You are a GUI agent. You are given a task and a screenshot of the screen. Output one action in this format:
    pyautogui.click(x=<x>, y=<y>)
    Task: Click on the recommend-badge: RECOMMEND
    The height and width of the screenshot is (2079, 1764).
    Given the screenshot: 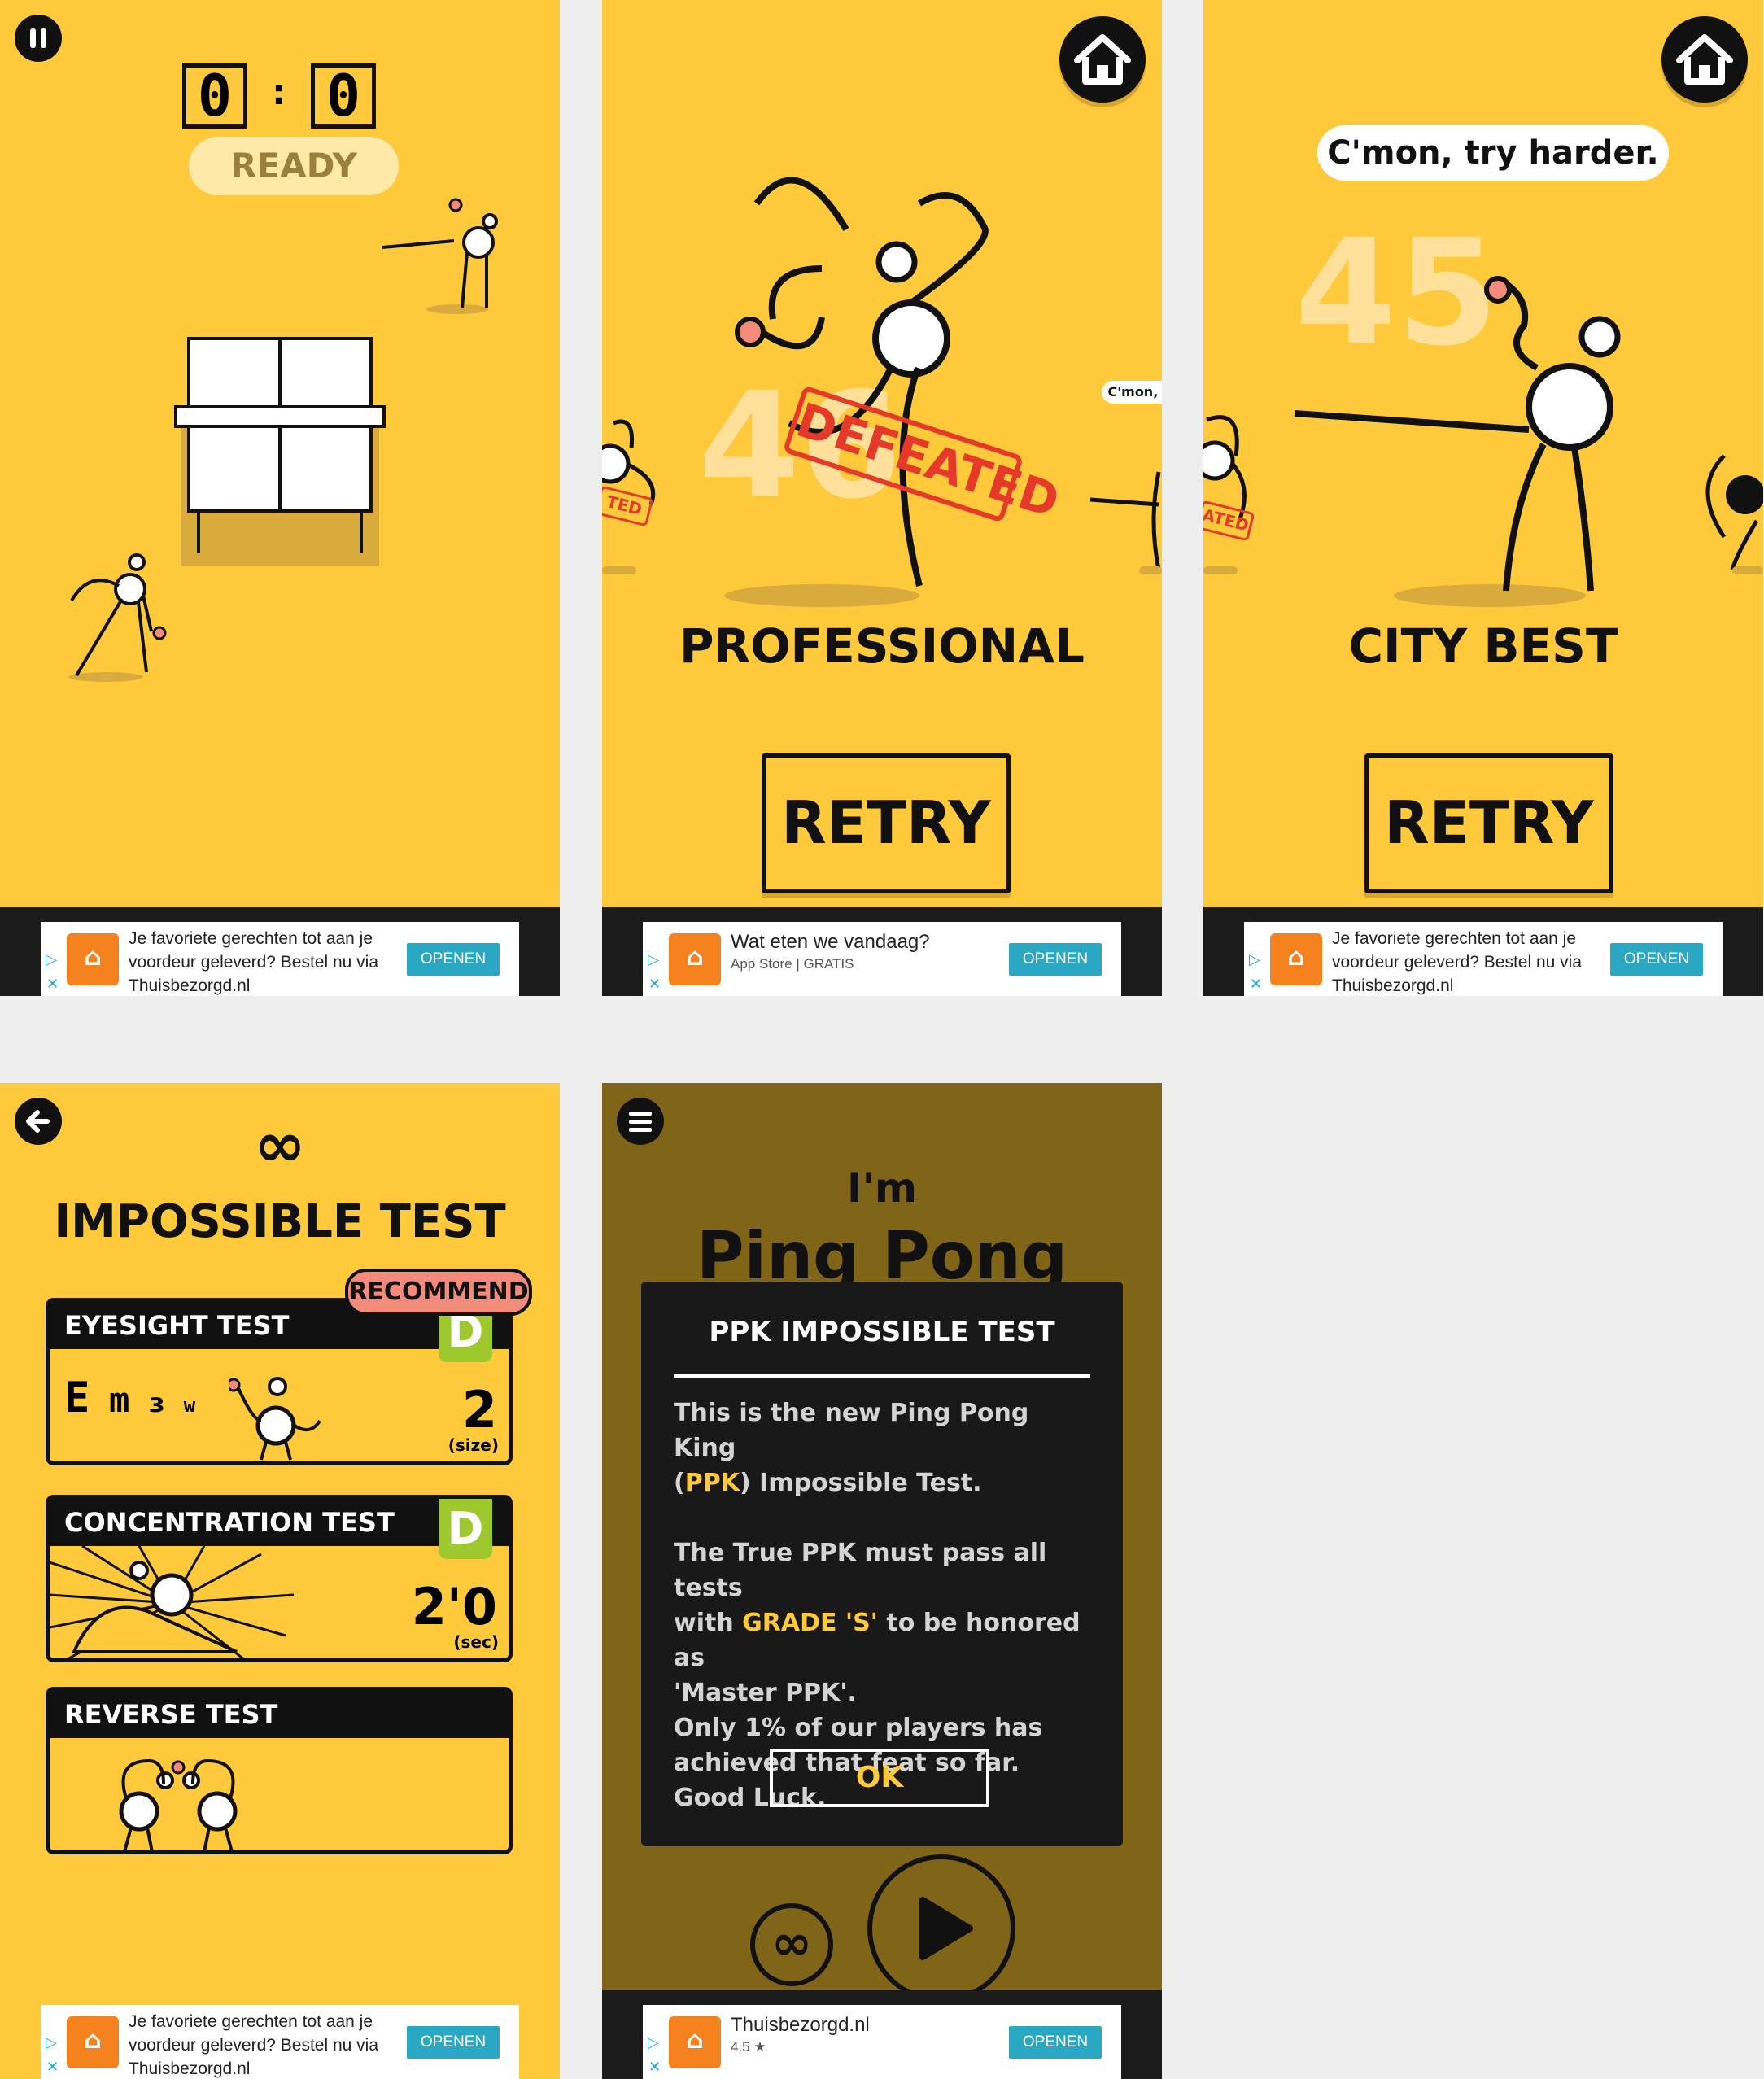 What is the action you would take?
    pyautogui.click(x=438, y=1293)
    